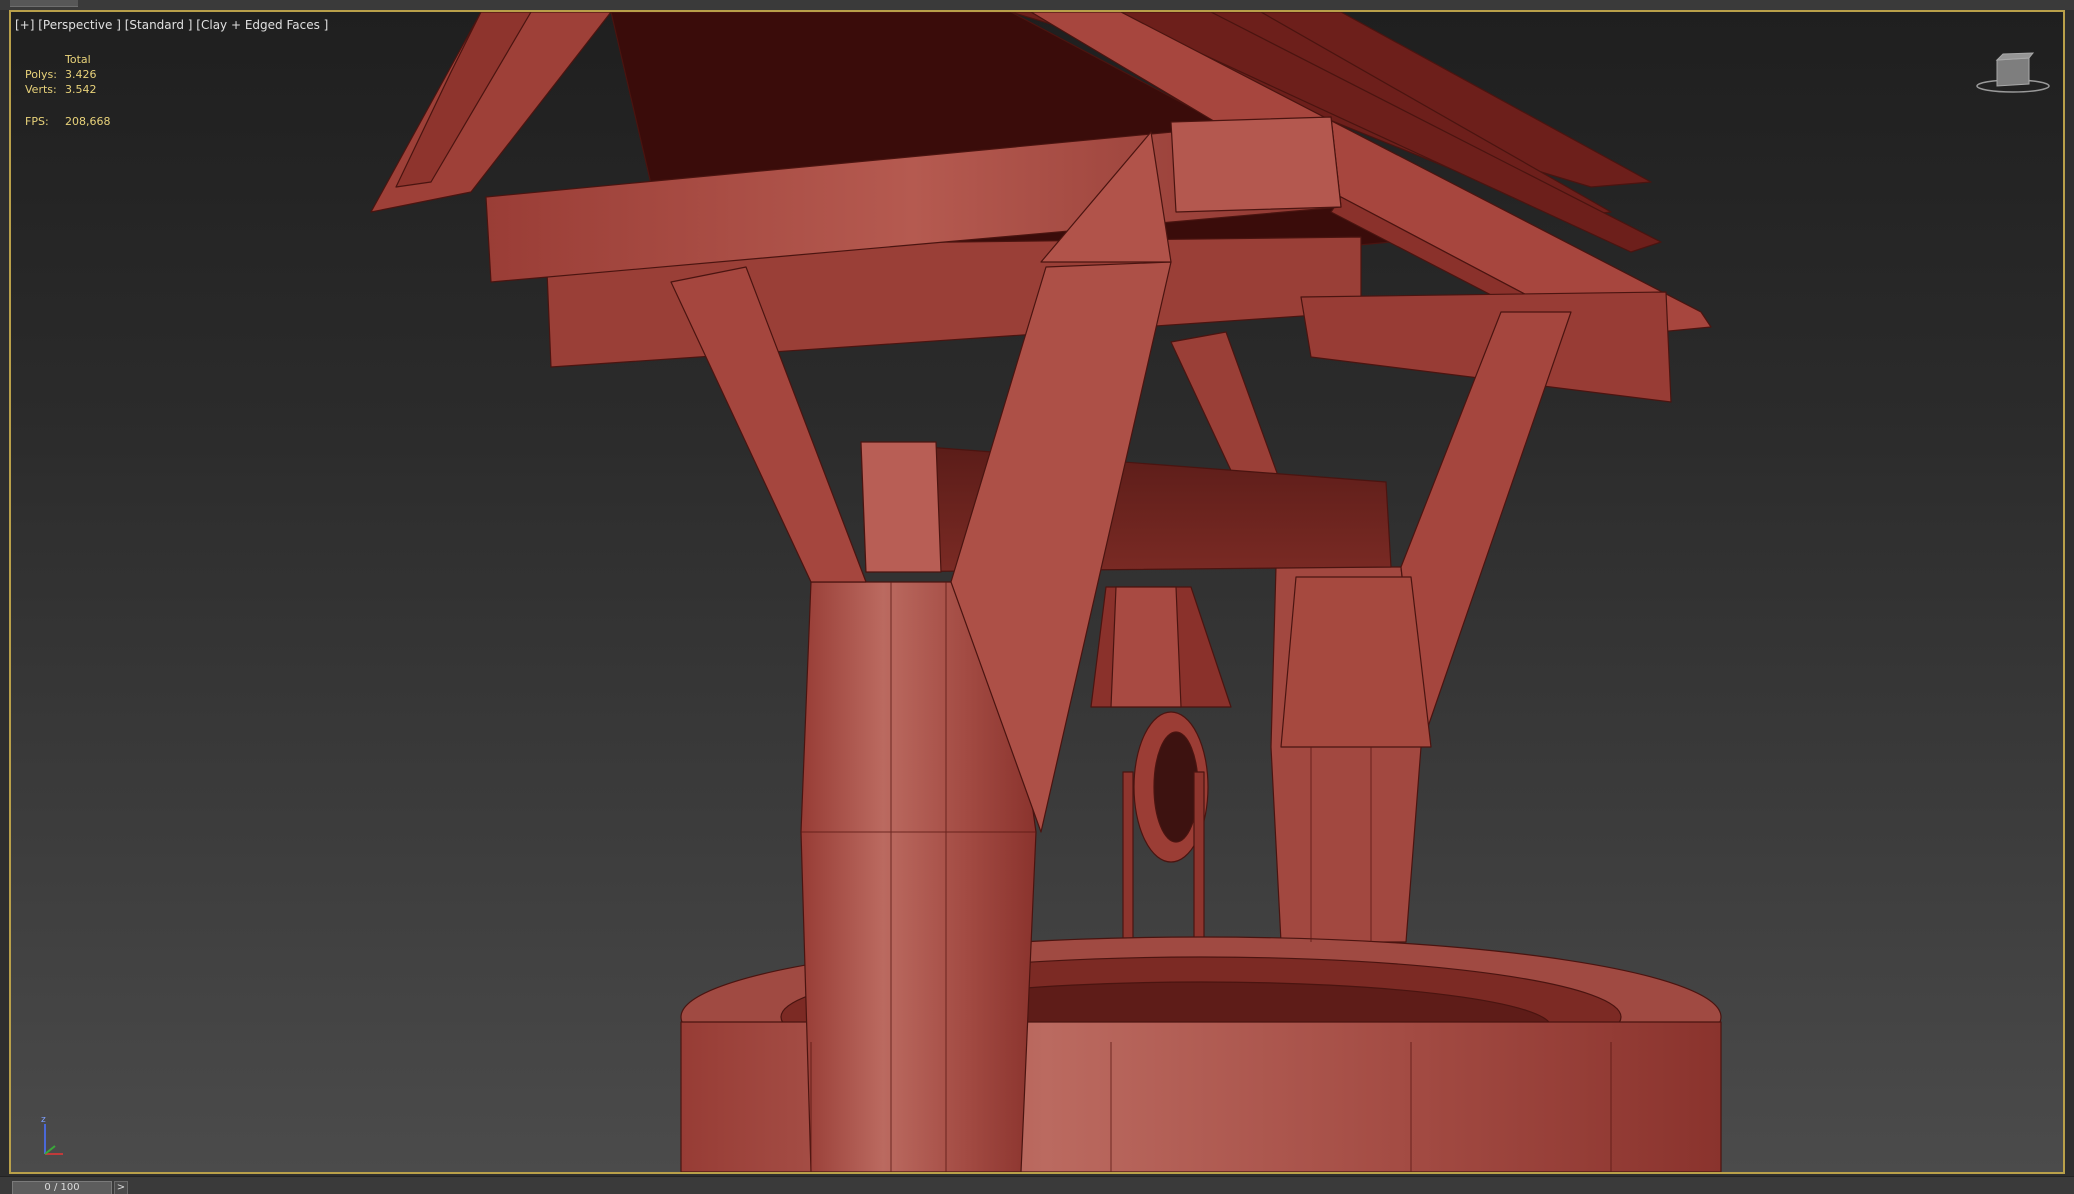  What do you see at coordinates (62, 1187) in the screenshot?
I see `time-slider-thumb: 0 / 100` at bounding box center [62, 1187].